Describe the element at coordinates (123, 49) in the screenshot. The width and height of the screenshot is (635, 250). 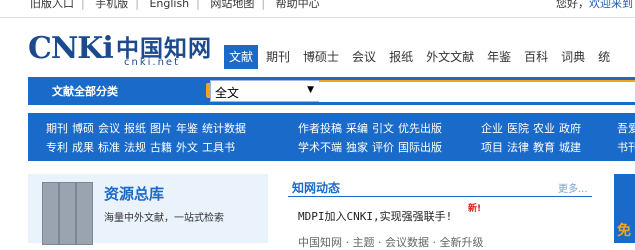
I see `cnki-logo: CNKi 中国知网 cnki.net` at that location.